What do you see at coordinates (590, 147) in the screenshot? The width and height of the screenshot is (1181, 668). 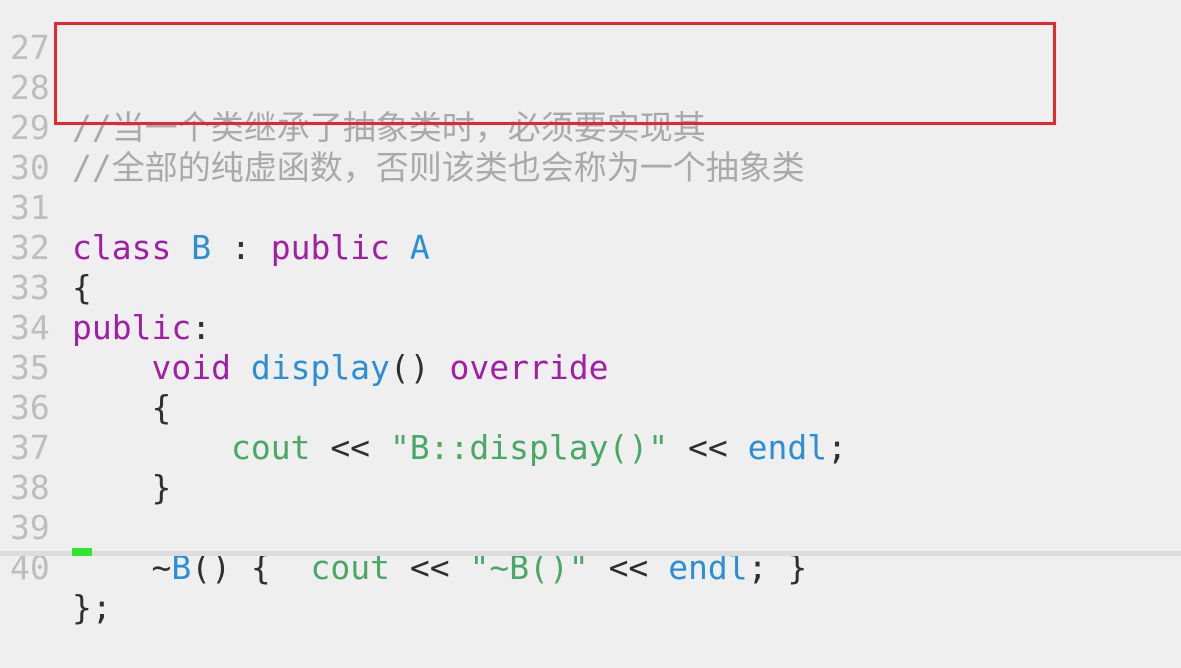 I see `code-line-30: 30` at bounding box center [590, 147].